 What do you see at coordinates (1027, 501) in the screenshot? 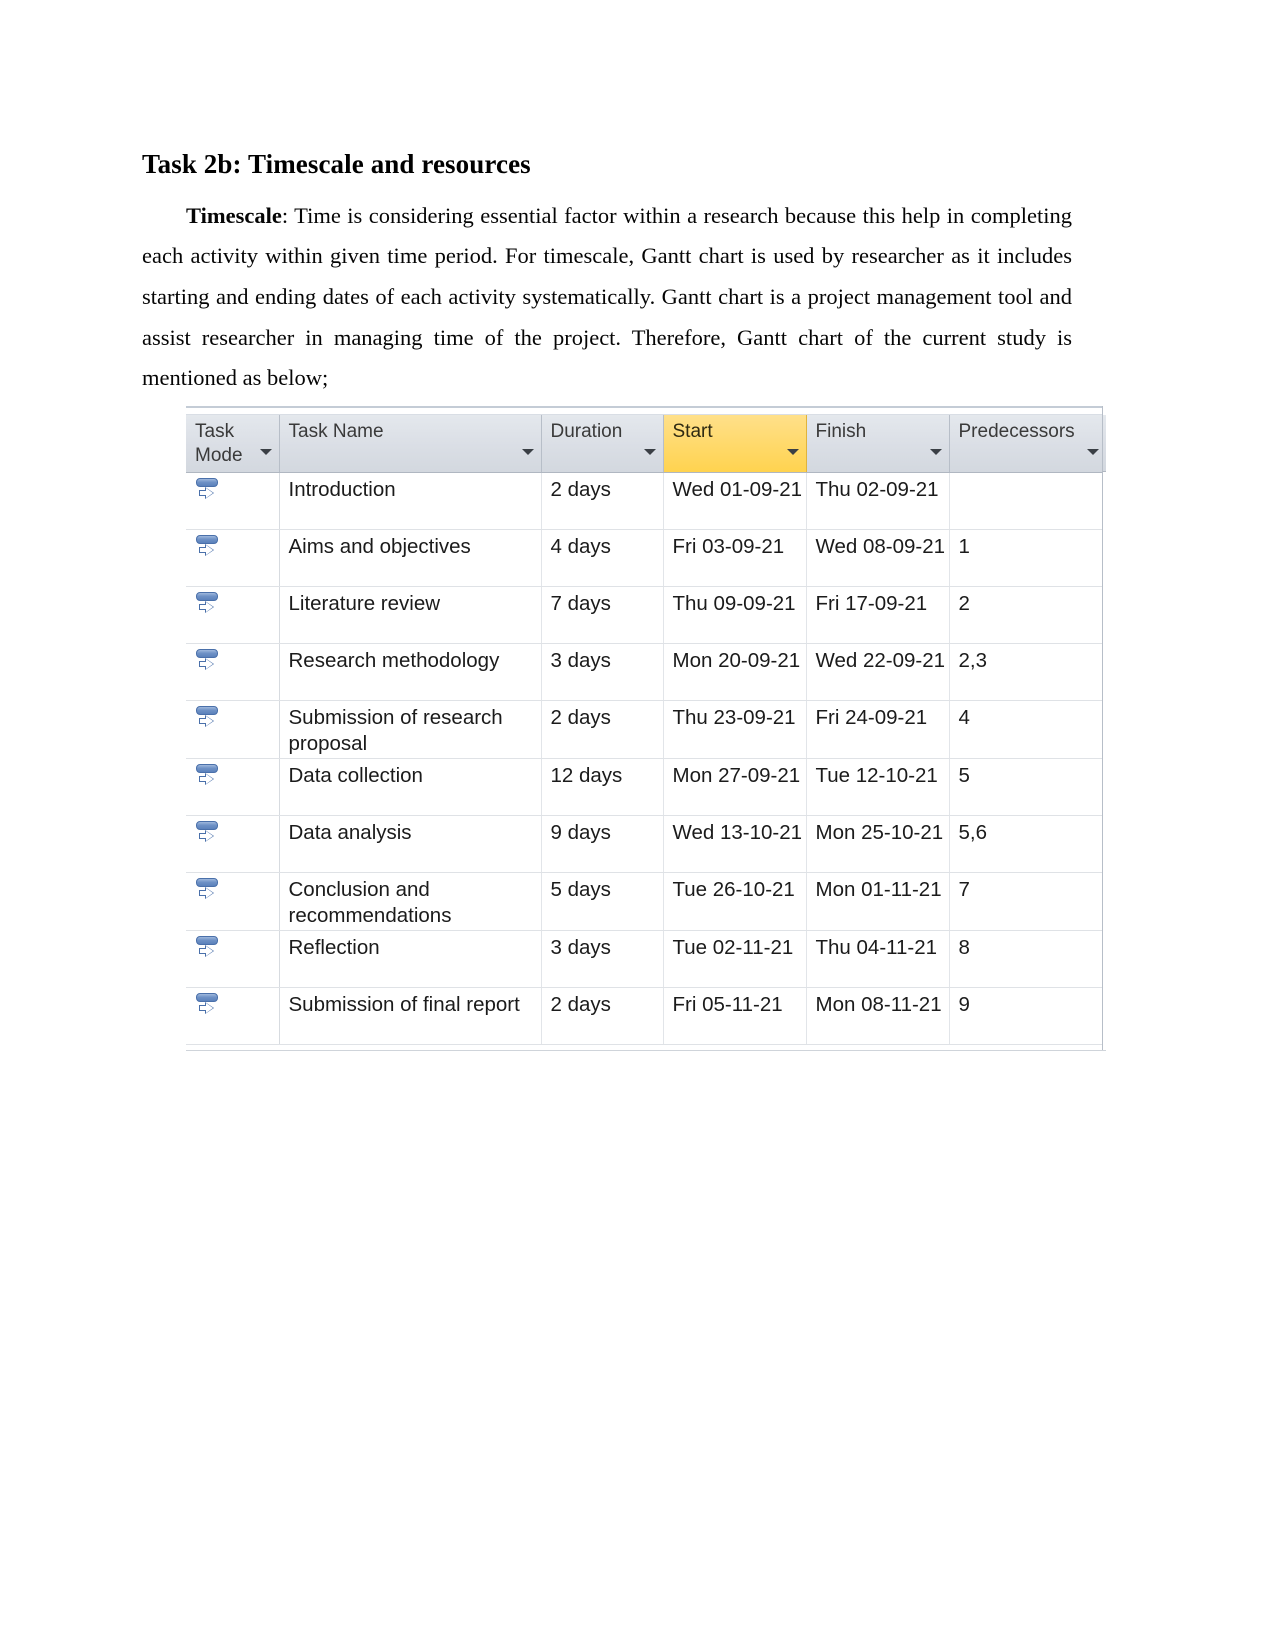
I see `cell-predecessors` at bounding box center [1027, 501].